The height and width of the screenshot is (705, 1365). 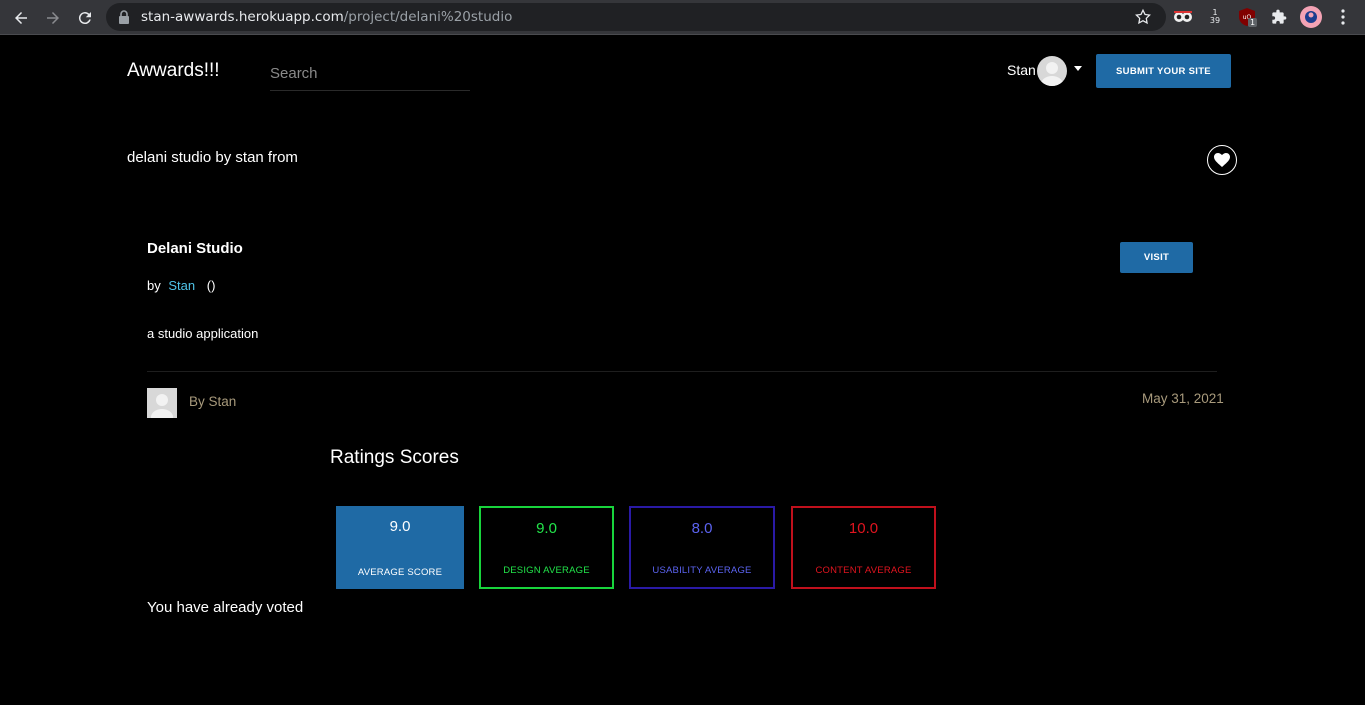 I want to click on content-average-box: 10.0 CONTENT AVERAGE, so click(x=863, y=547).